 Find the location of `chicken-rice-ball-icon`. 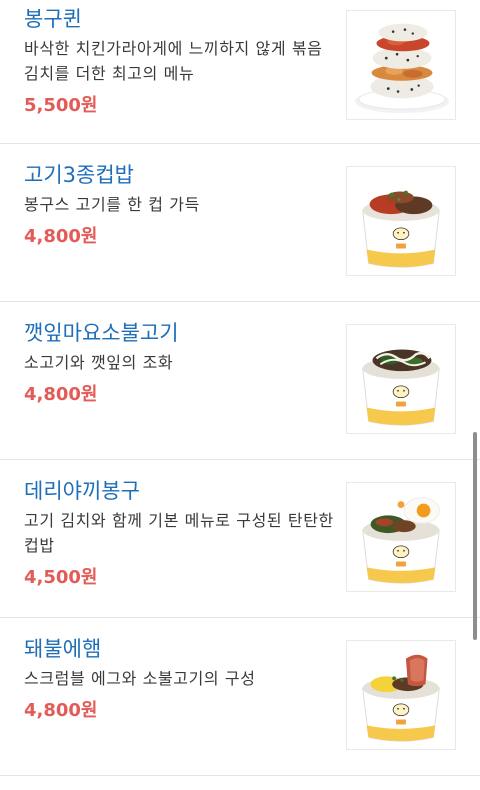

chicken-rice-ball-icon is located at coordinates (402, 68).